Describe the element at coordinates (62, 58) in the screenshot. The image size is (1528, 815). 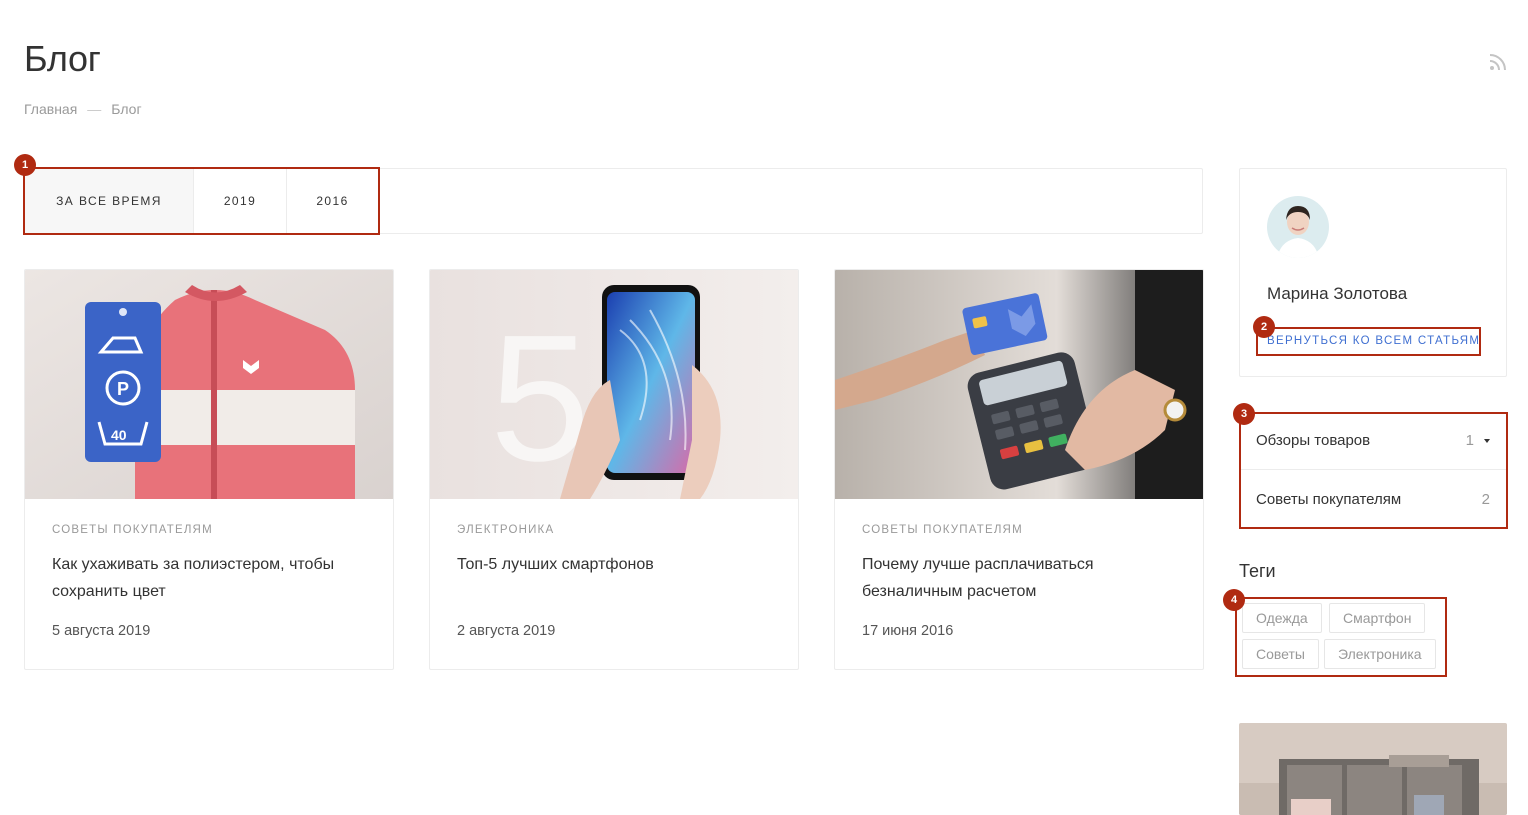
I see `page-title: Блог` at that location.